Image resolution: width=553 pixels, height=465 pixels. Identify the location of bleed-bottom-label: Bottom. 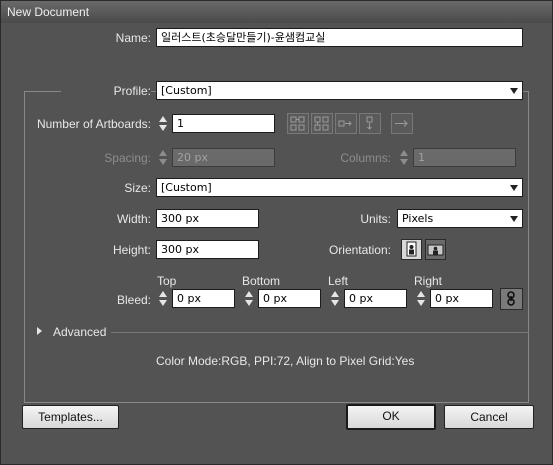
(261, 281).